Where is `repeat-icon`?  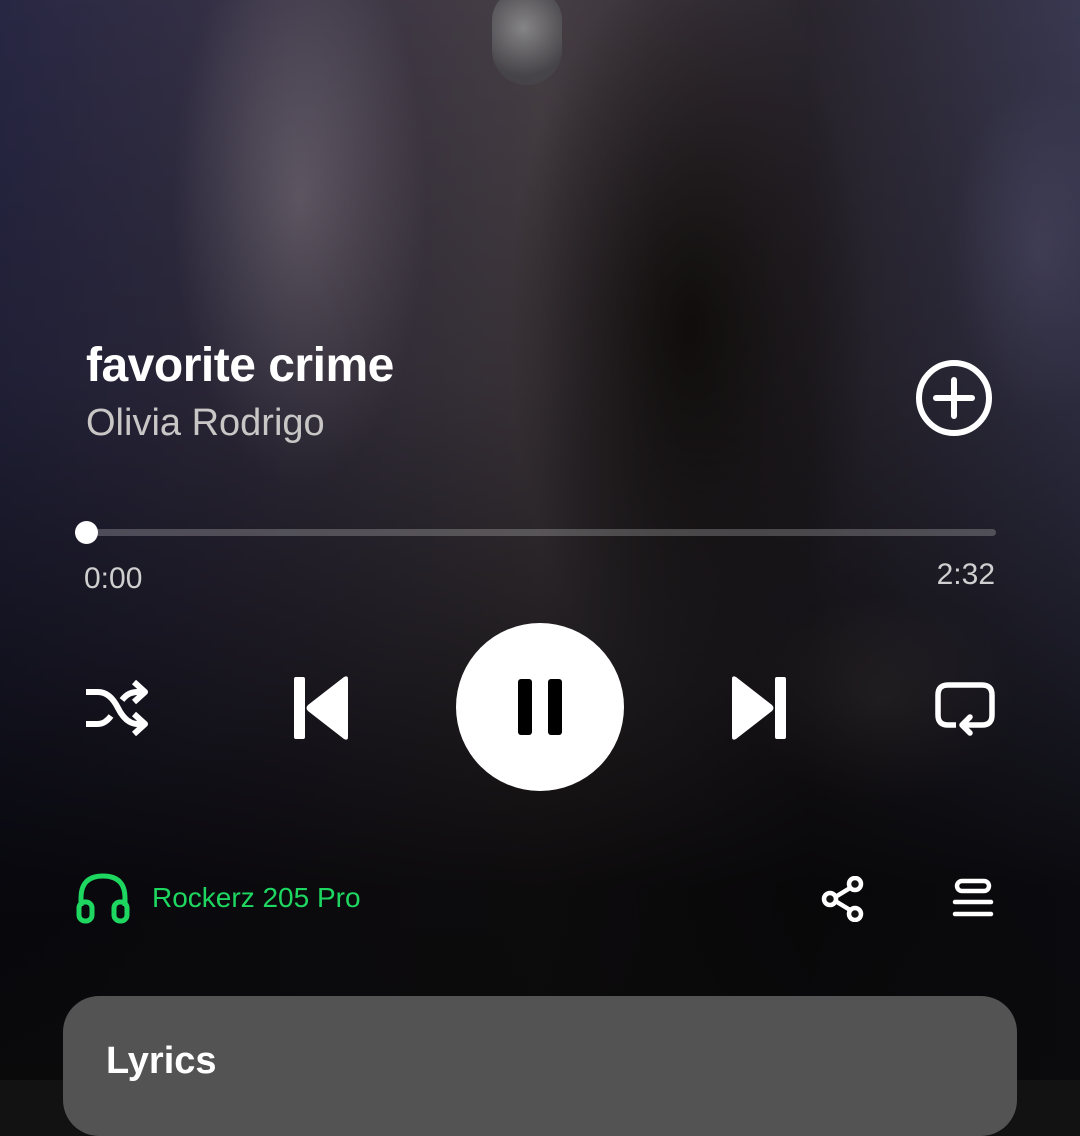 repeat-icon is located at coordinates (965, 709).